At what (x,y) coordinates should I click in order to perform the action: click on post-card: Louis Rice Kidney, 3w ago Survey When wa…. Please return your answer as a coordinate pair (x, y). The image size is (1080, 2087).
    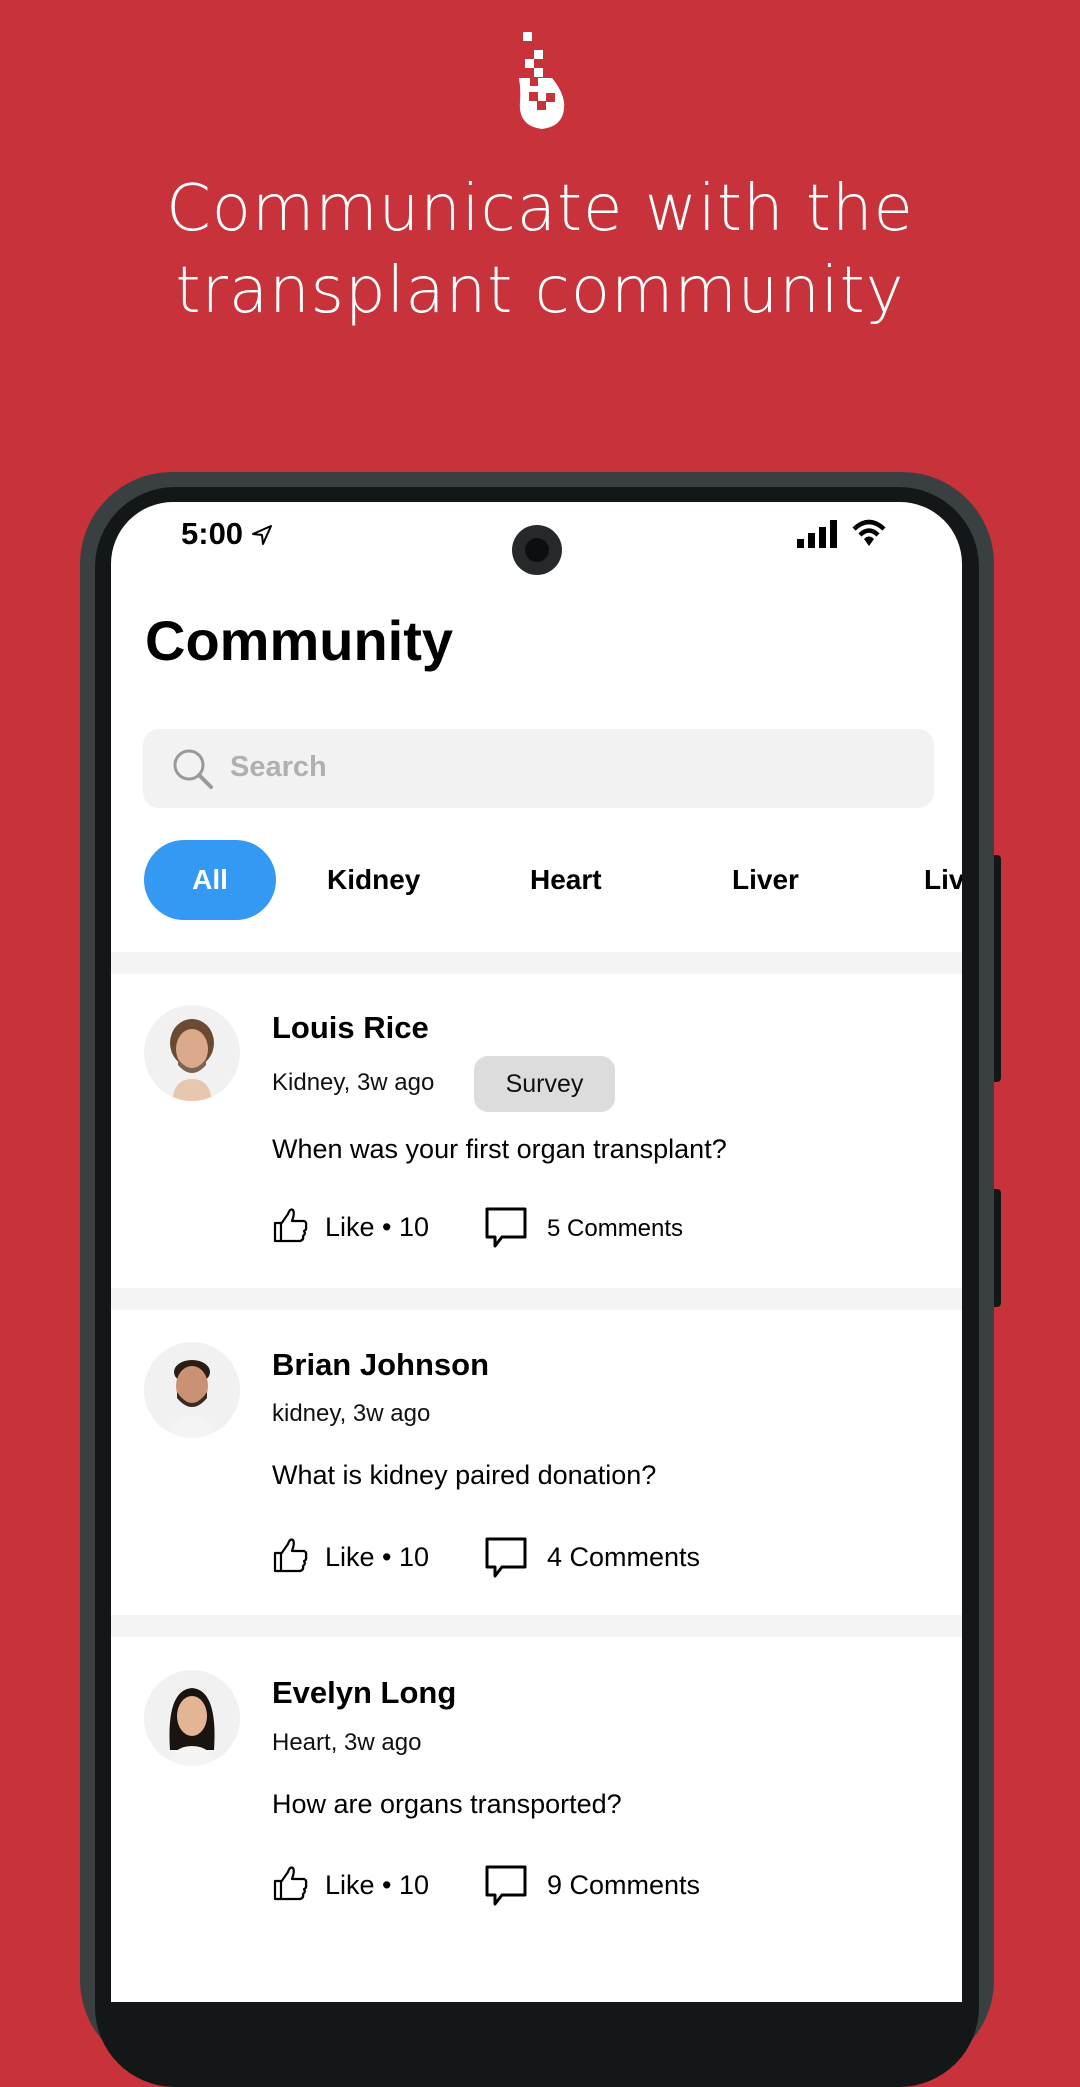
    Looking at the image, I should click on (536, 1131).